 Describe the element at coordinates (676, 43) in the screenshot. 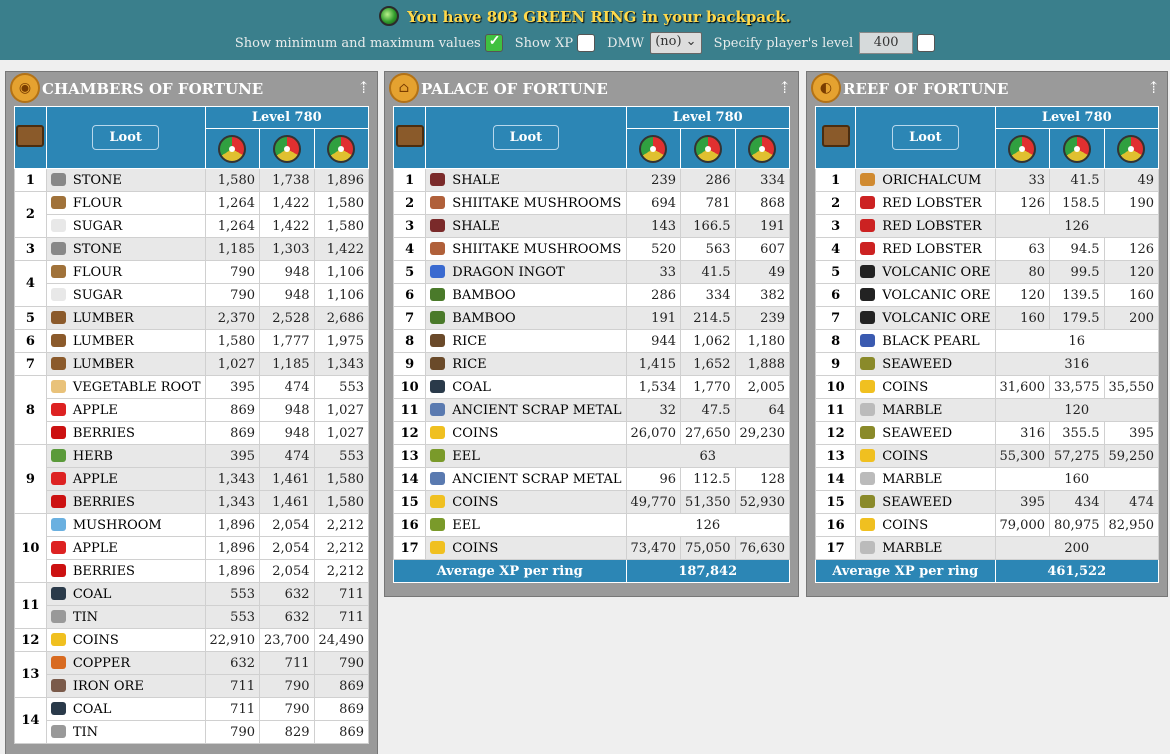

I see `dmw-select: (no) ⌄` at that location.